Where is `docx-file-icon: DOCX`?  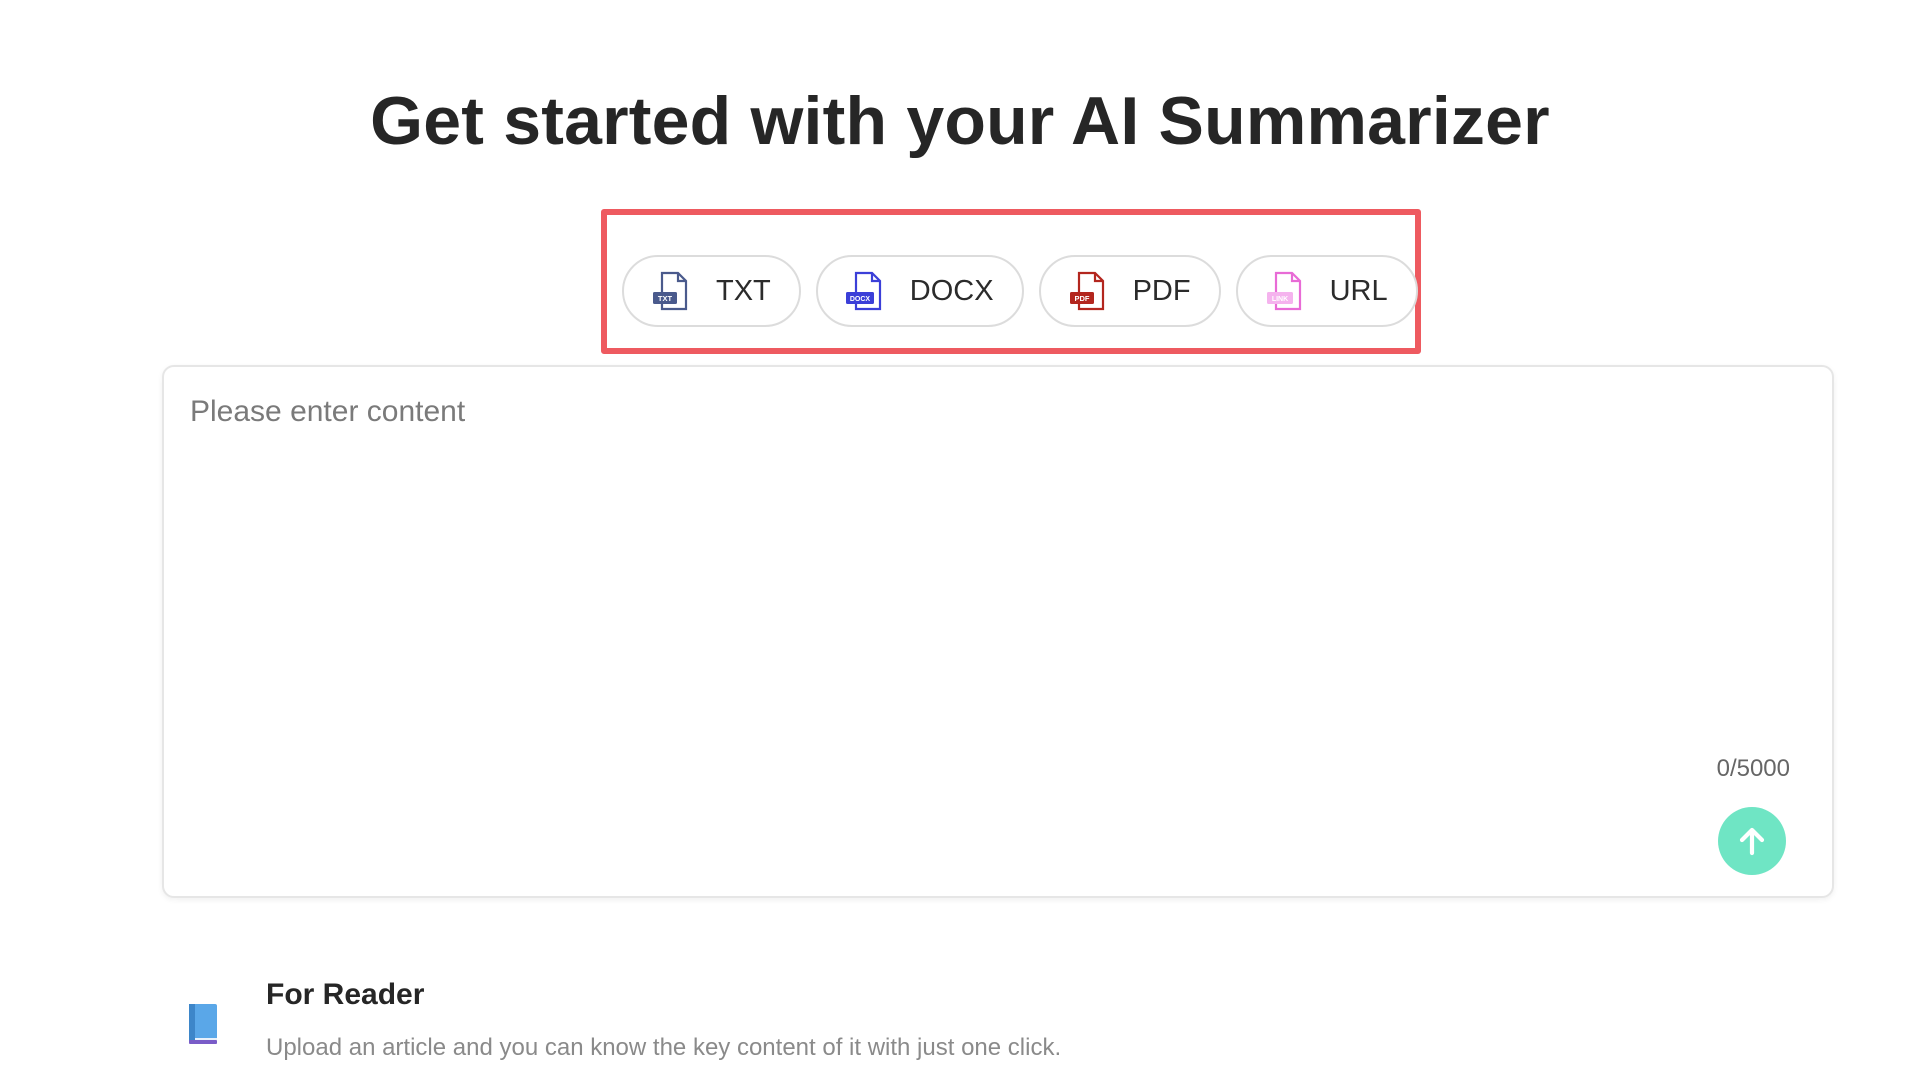 docx-file-icon: DOCX is located at coordinates (863, 291).